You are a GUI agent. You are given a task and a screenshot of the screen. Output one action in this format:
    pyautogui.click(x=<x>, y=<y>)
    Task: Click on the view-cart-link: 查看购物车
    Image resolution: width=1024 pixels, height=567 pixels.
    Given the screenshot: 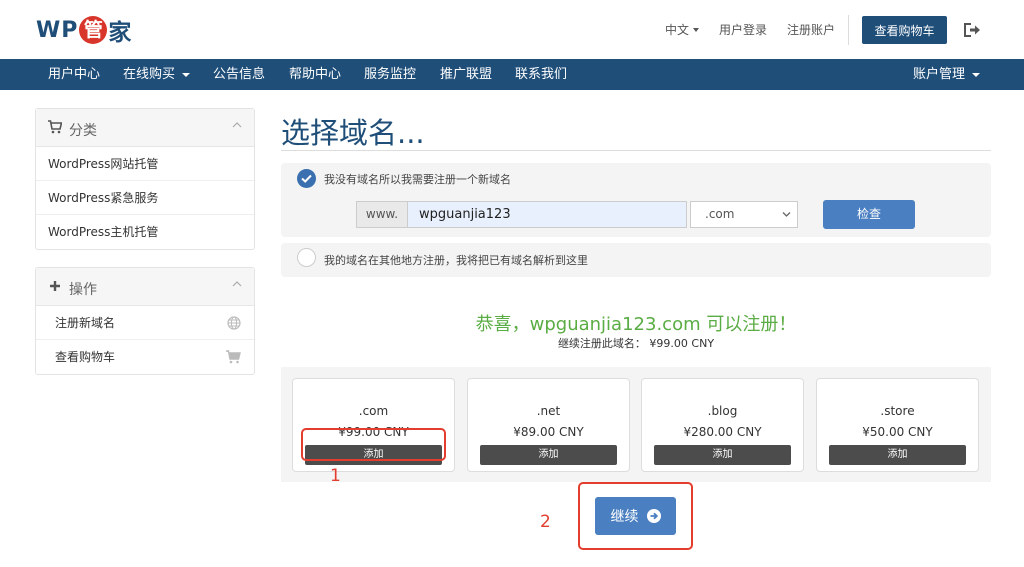 What is the action you would take?
    pyautogui.click(x=145, y=357)
    